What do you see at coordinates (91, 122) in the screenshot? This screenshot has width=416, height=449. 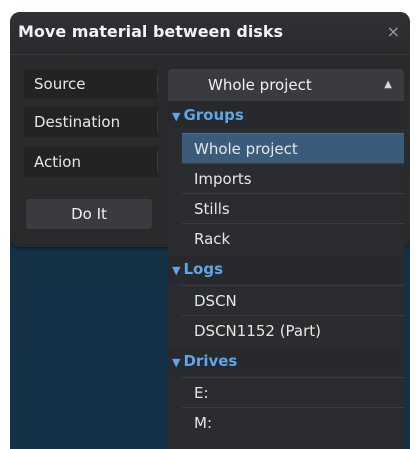 I see `destination-label: Destination` at bounding box center [91, 122].